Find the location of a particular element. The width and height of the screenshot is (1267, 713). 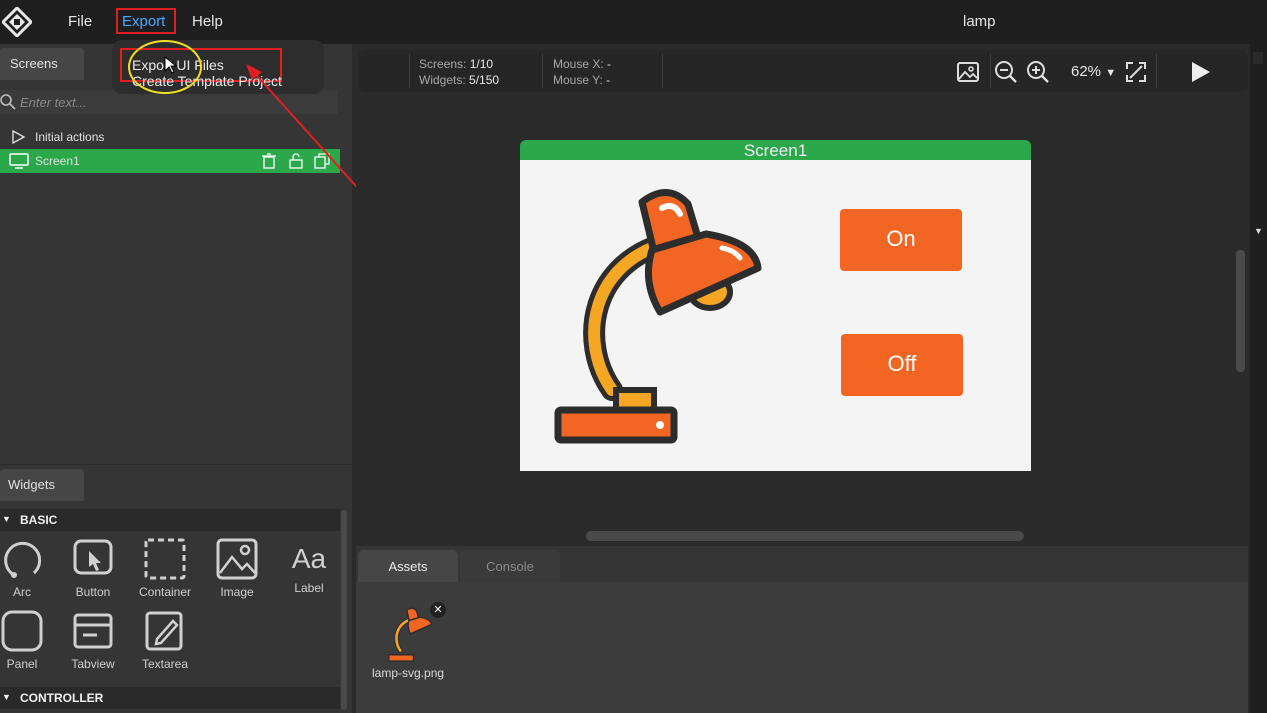

app-logo-icon is located at coordinates (17, 22).